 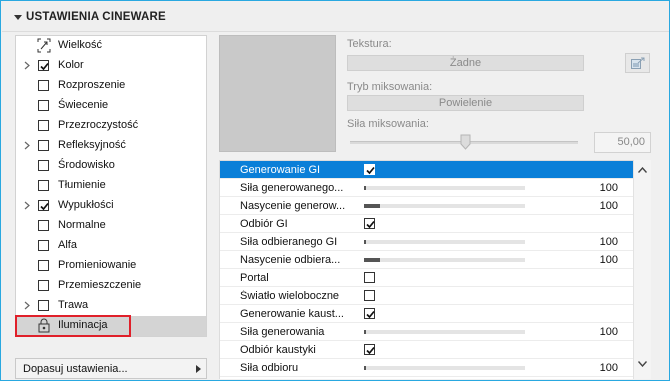 I want to click on tree-item: Normalne, so click(x=111, y=226).